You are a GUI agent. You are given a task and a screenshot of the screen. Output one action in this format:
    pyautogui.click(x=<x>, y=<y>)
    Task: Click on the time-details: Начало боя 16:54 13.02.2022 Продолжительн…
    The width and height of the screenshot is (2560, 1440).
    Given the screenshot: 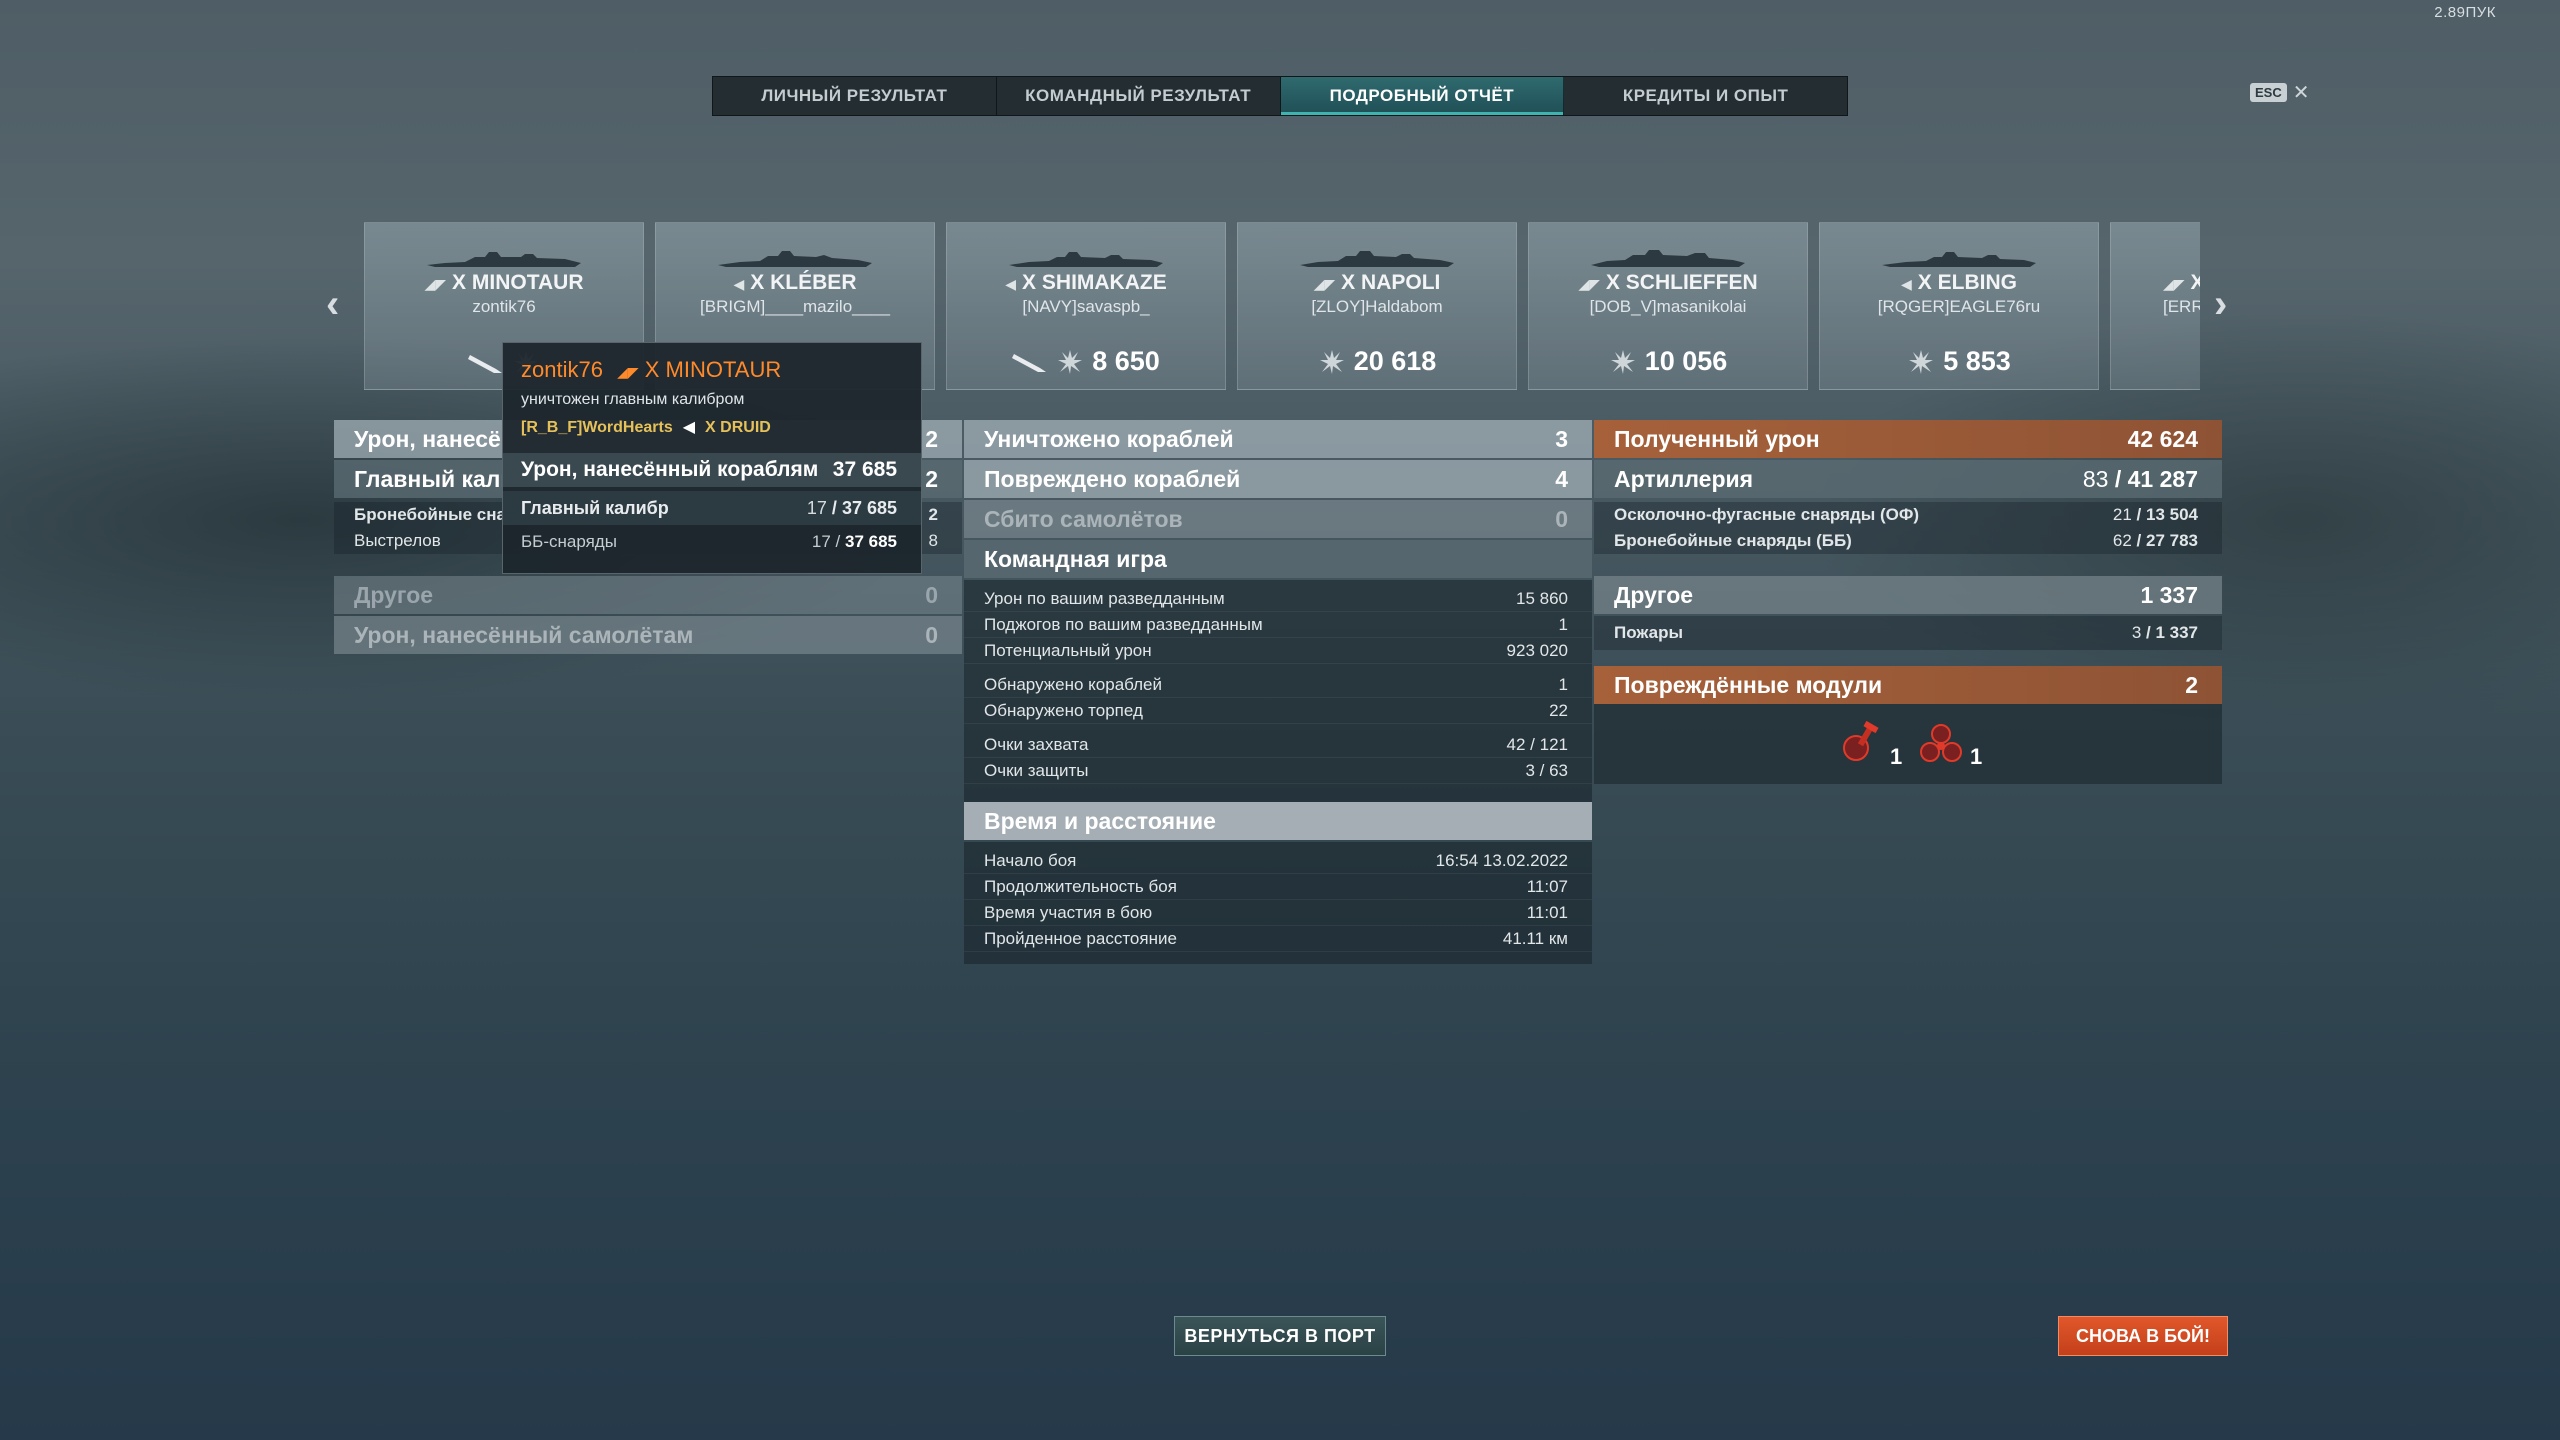 What is the action you would take?
    pyautogui.click(x=1278, y=903)
    